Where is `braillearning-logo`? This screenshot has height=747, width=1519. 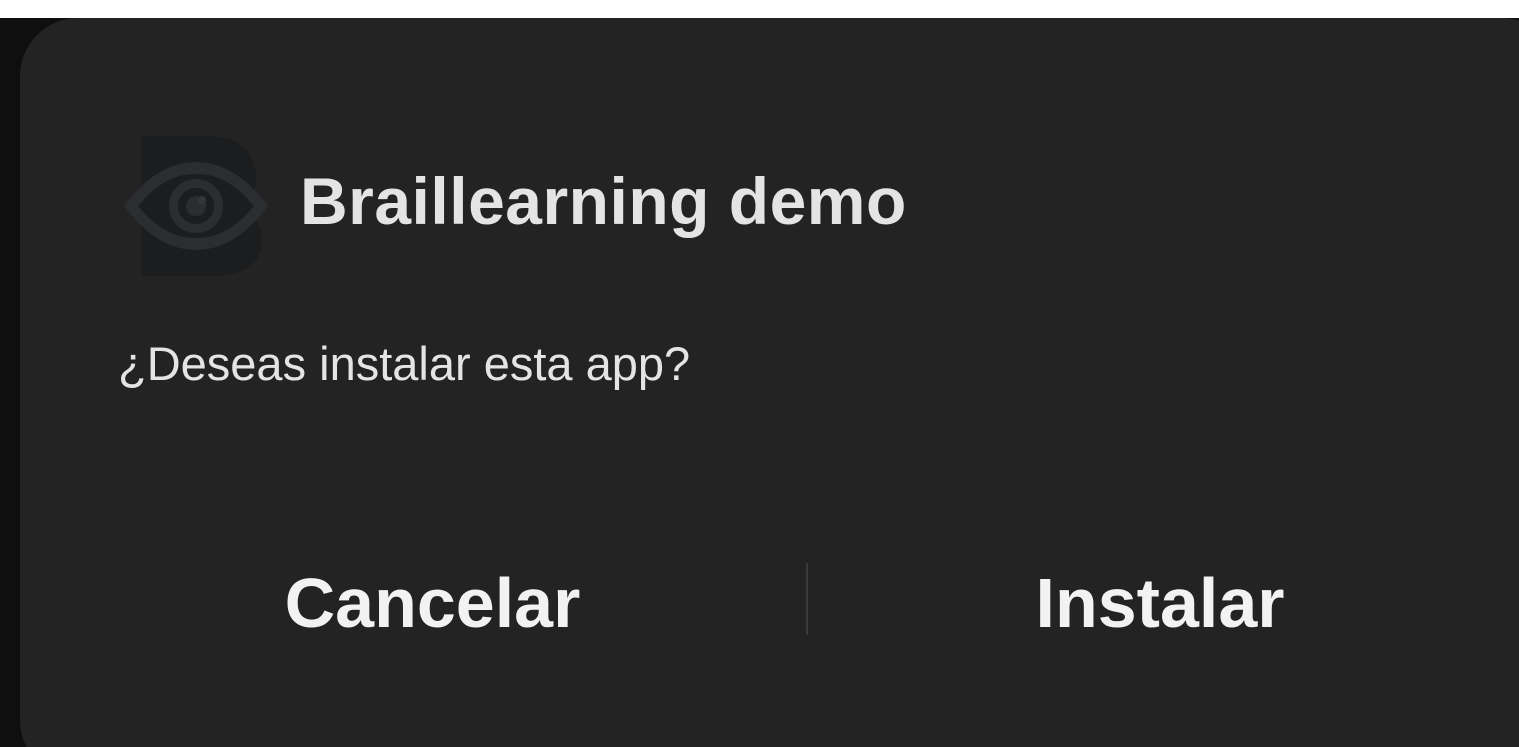 braillearning-logo is located at coordinates (196, 206).